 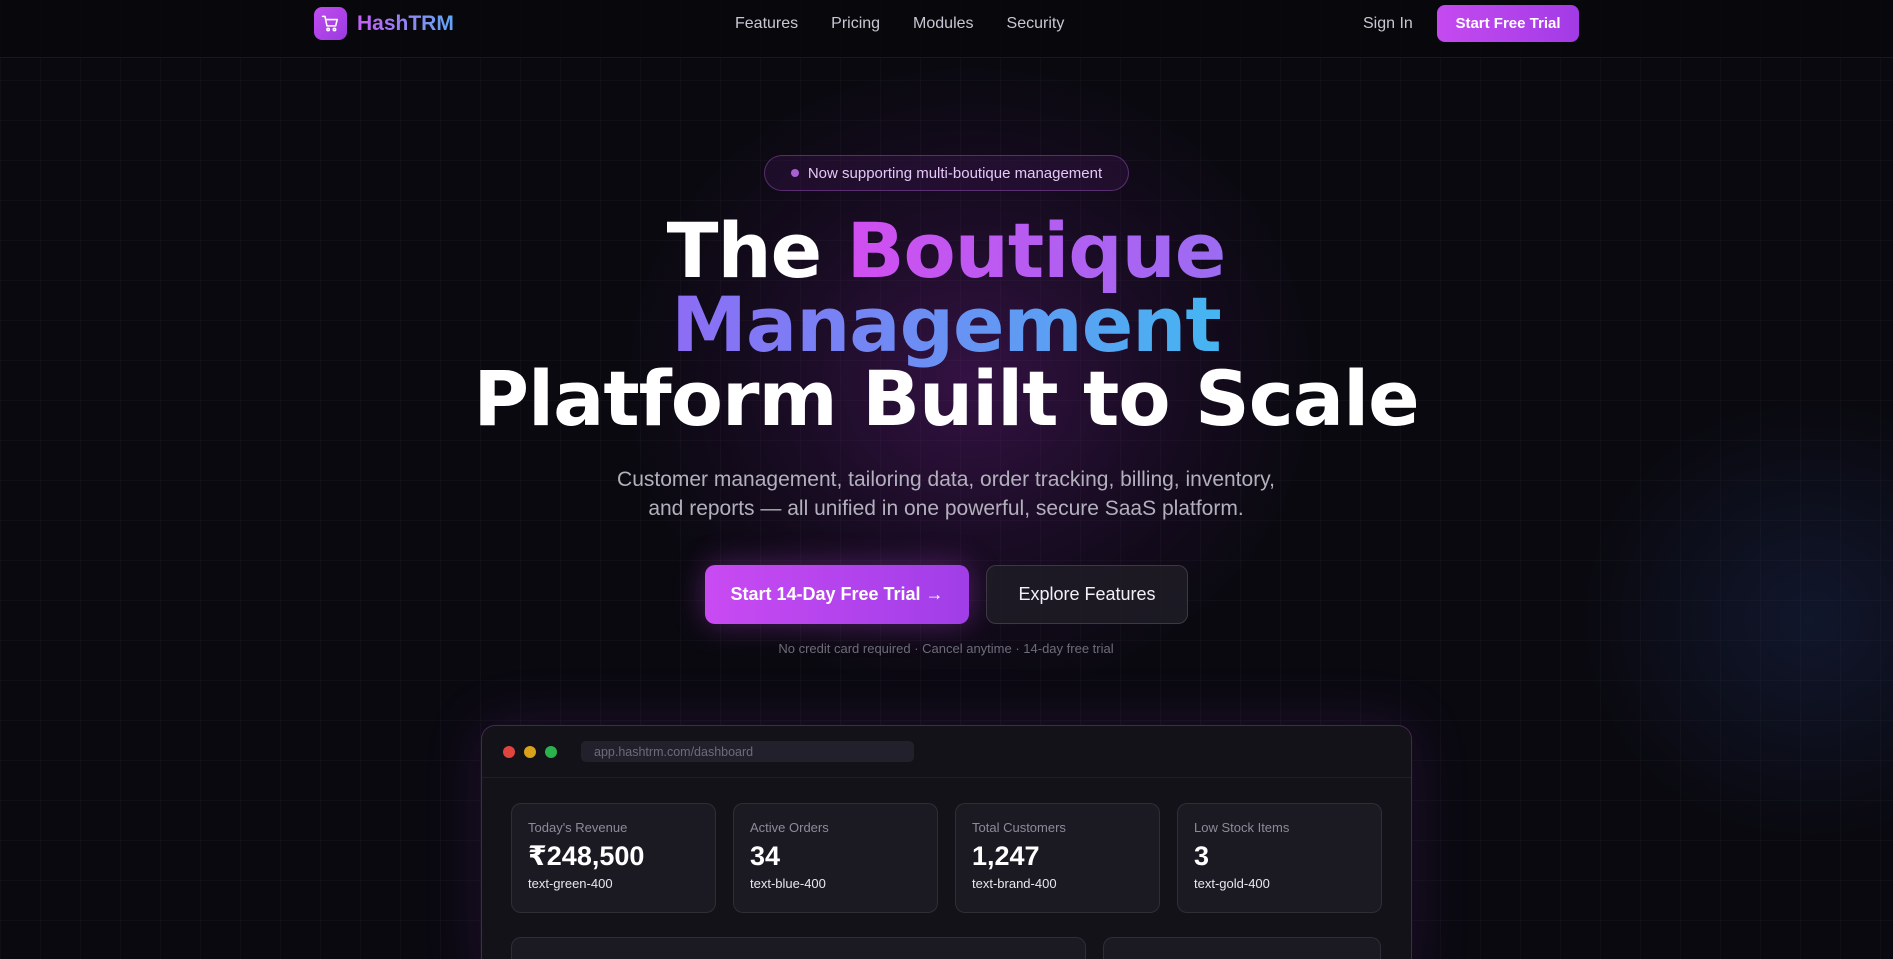 I want to click on stat-class-text: text-green-400, so click(x=570, y=883).